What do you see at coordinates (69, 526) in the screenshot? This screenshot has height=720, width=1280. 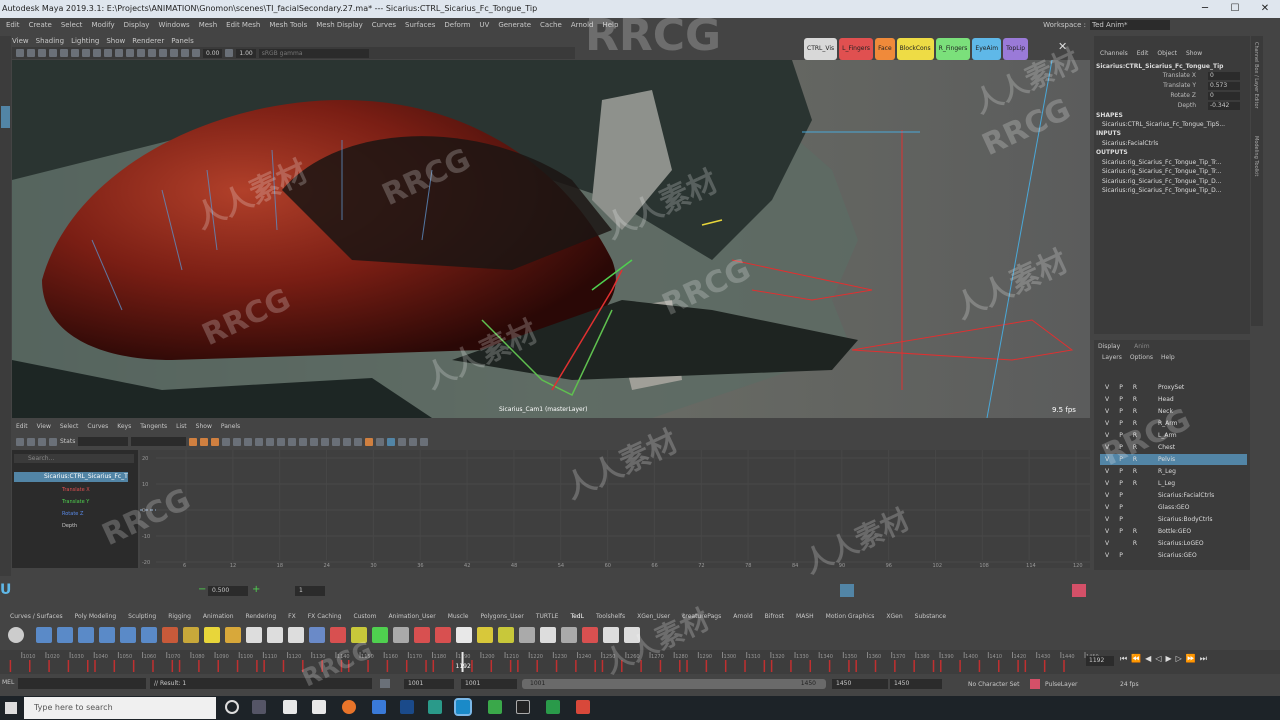 I see `channel-depth: Depth` at bounding box center [69, 526].